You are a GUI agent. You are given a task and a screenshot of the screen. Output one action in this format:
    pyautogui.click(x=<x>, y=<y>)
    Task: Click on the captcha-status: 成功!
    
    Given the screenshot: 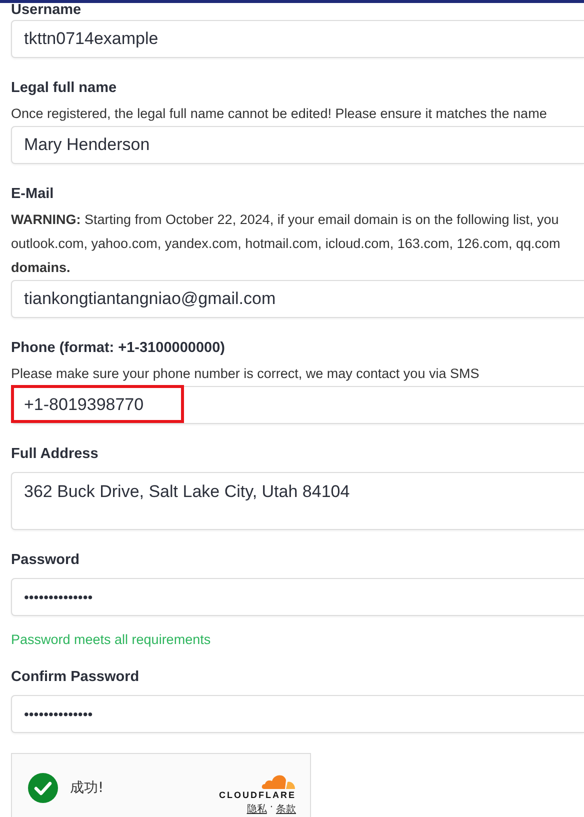 What is the action you would take?
    pyautogui.click(x=87, y=788)
    